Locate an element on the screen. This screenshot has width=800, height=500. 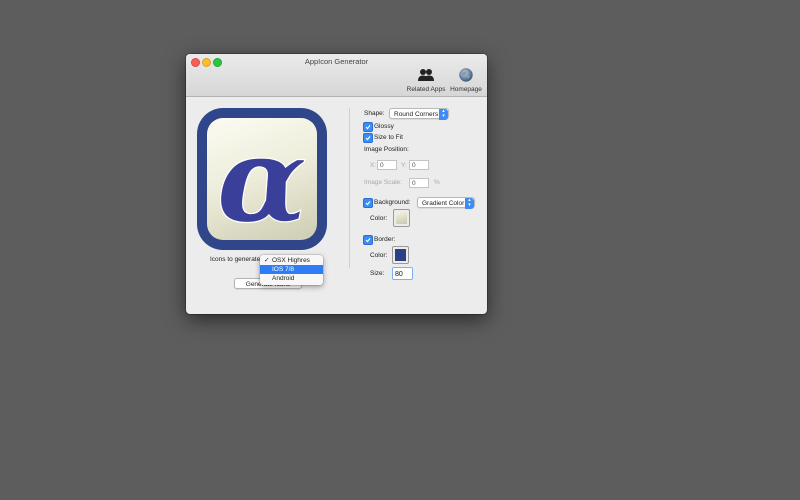
icons-to-generate-menu: ✓ OSX Highres IOS 7/8 Android is located at coordinates (291, 270).